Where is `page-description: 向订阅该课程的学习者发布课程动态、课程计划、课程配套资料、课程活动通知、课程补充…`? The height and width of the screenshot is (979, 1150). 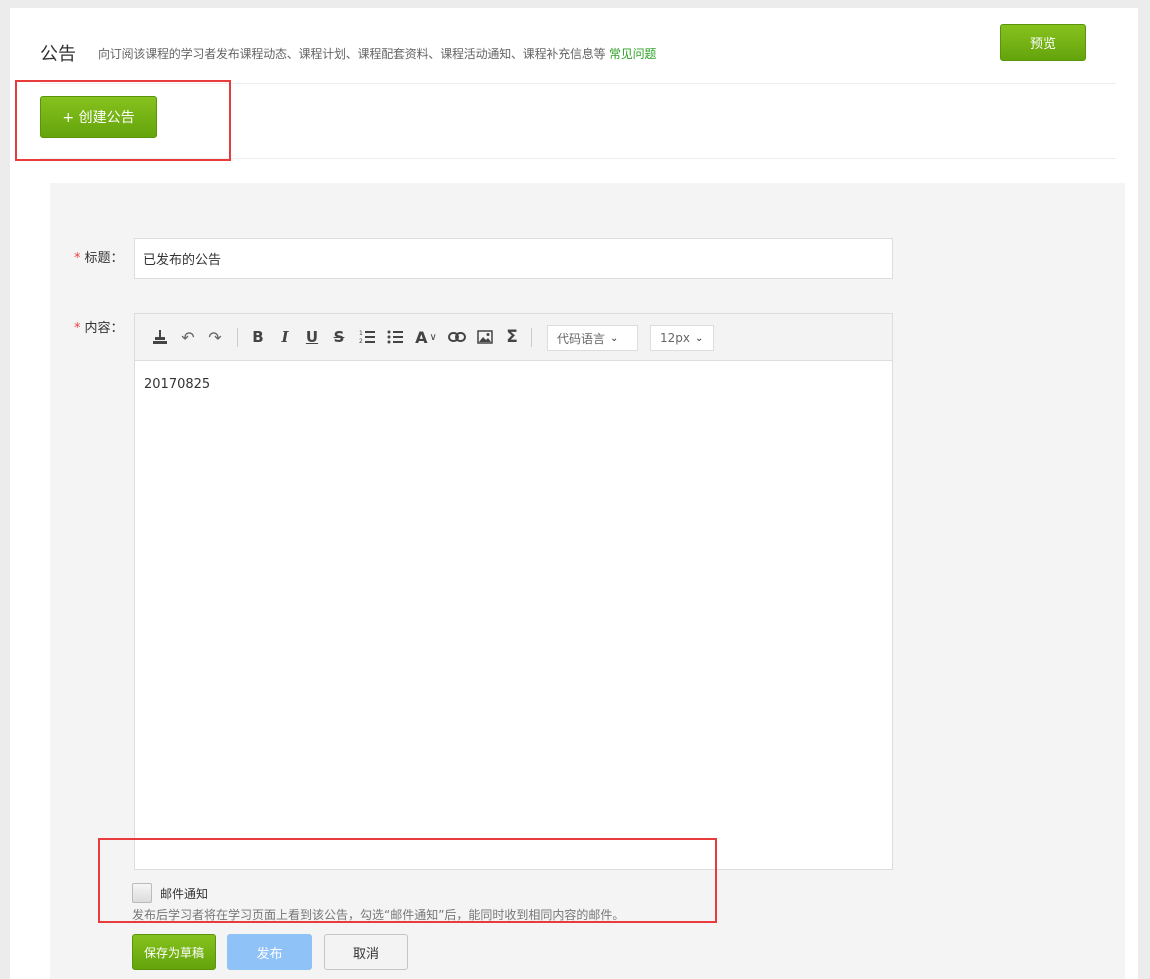
page-description: 向订阅该课程的学习者发布课程动态、课程计划、课程配套资料、课程活动通知、课程补充… is located at coordinates (377, 53).